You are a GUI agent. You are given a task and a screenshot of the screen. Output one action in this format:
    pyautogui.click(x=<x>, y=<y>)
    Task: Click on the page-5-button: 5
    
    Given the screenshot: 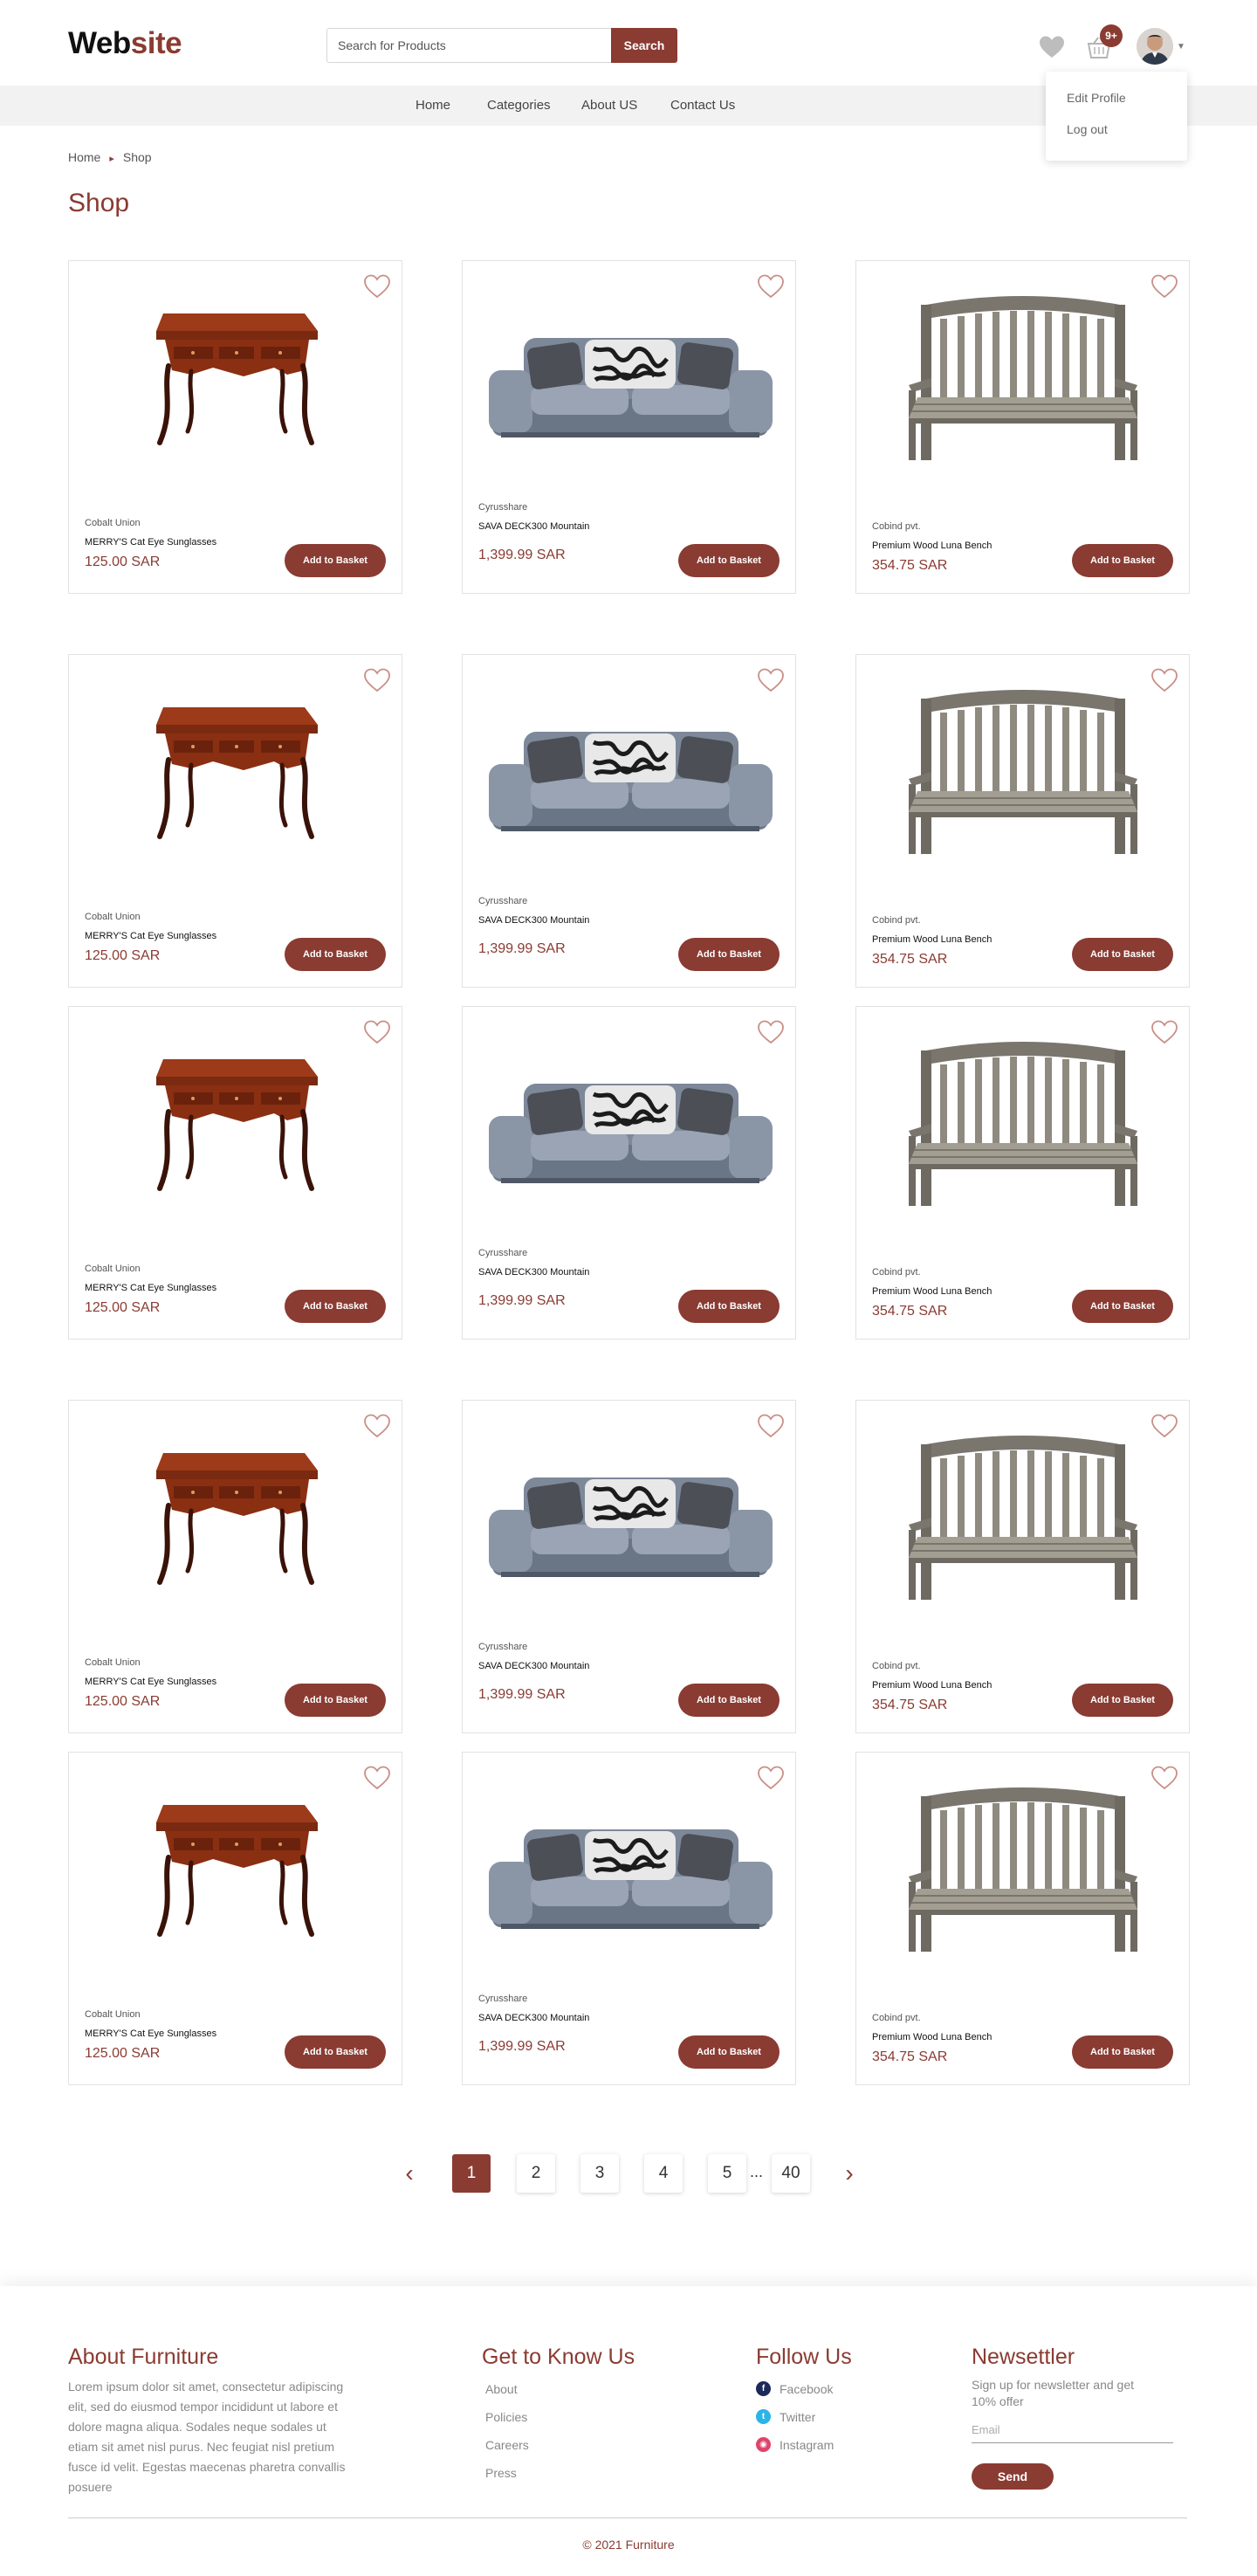 What is the action you would take?
    pyautogui.click(x=727, y=2173)
    